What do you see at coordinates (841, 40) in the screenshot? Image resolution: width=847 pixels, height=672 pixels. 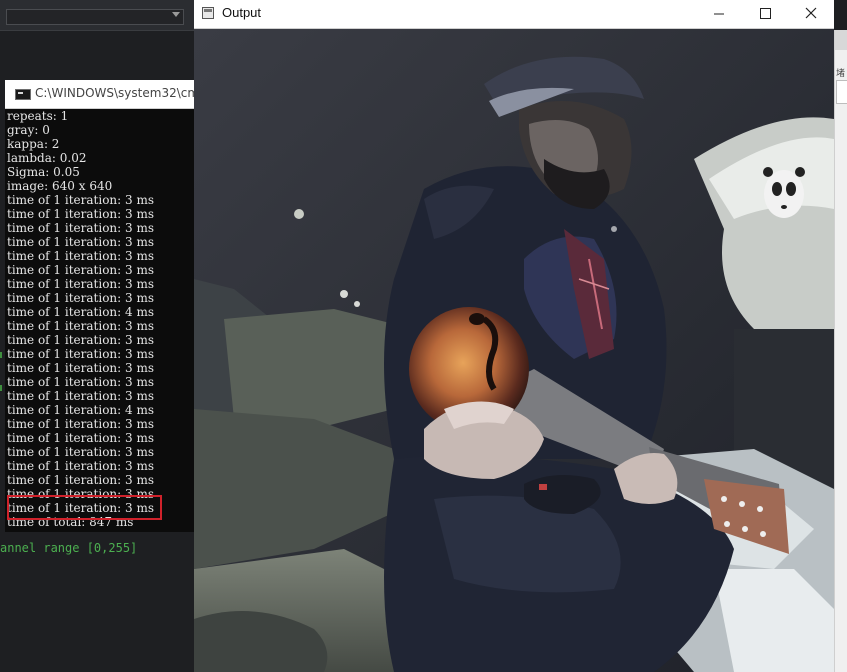 I see `background-window-header` at bounding box center [841, 40].